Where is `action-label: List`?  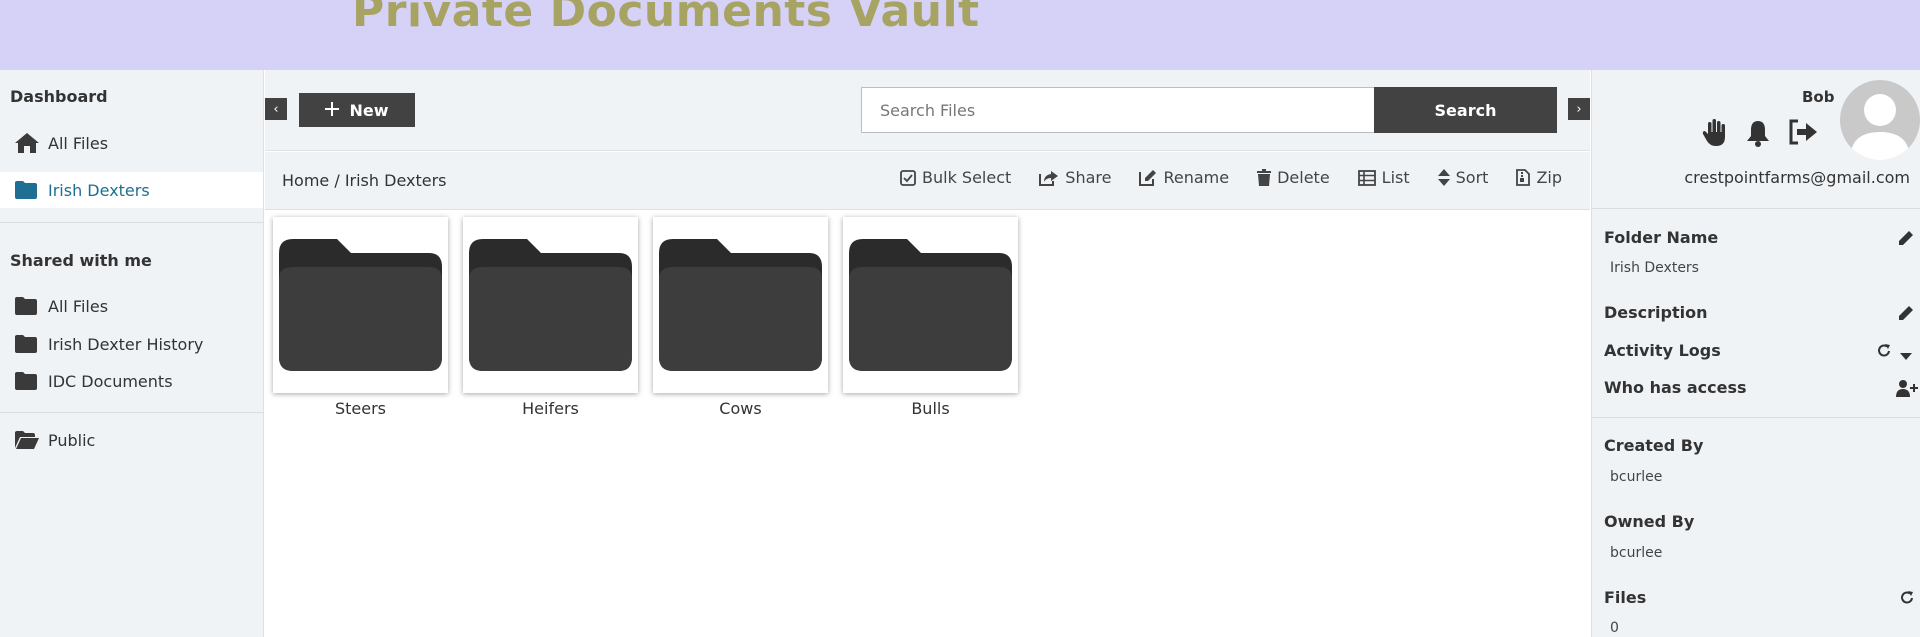
action-label: List is located at coordinates (1395, 177).